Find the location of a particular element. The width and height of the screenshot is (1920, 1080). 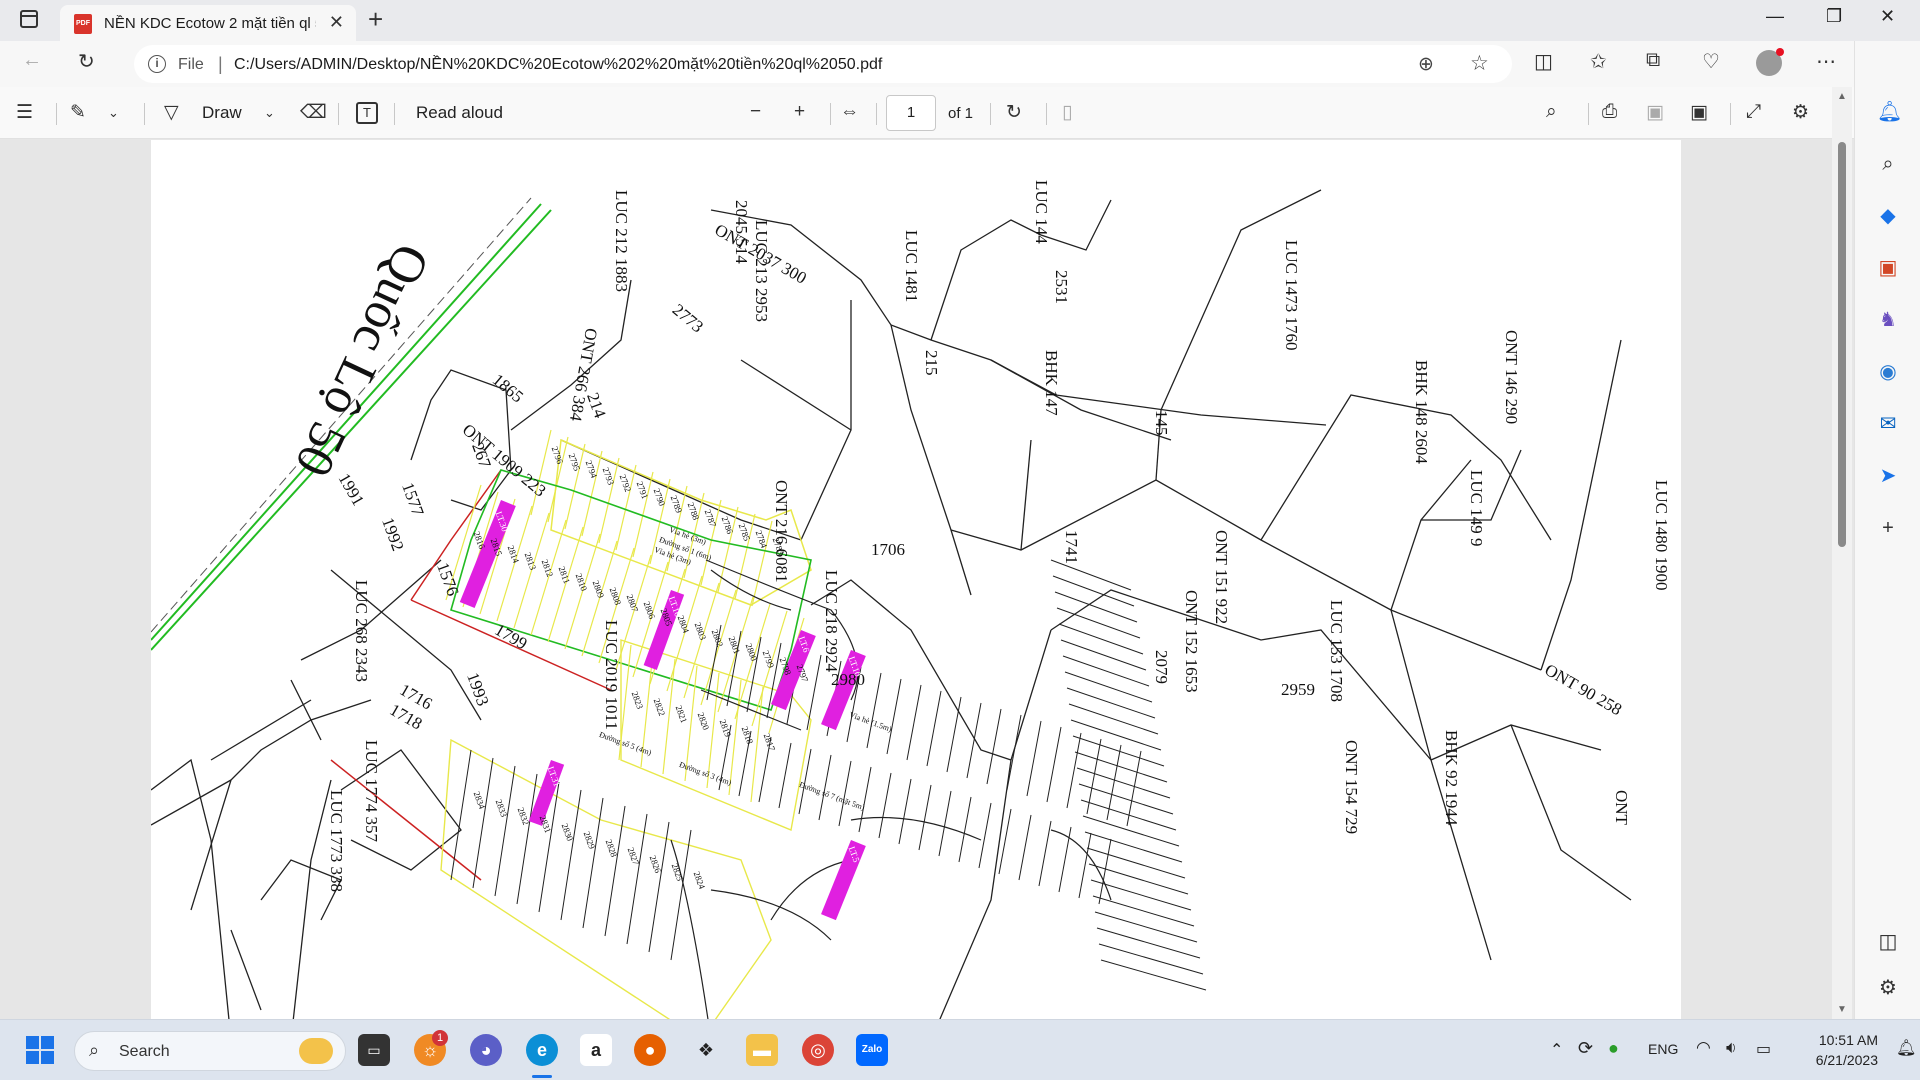

chrome-icon: ◎ is located at coordinates (818, 1050).